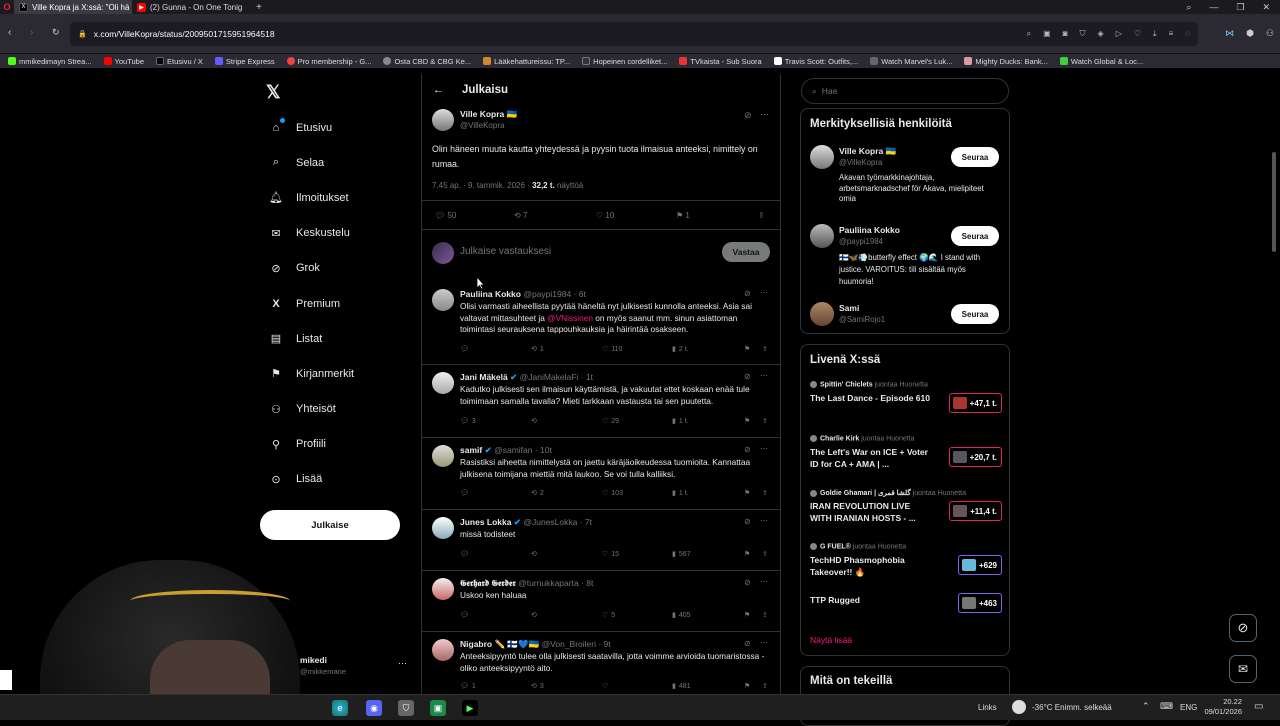  I want to click on network-icon: ⌨, so click(1166, 706).